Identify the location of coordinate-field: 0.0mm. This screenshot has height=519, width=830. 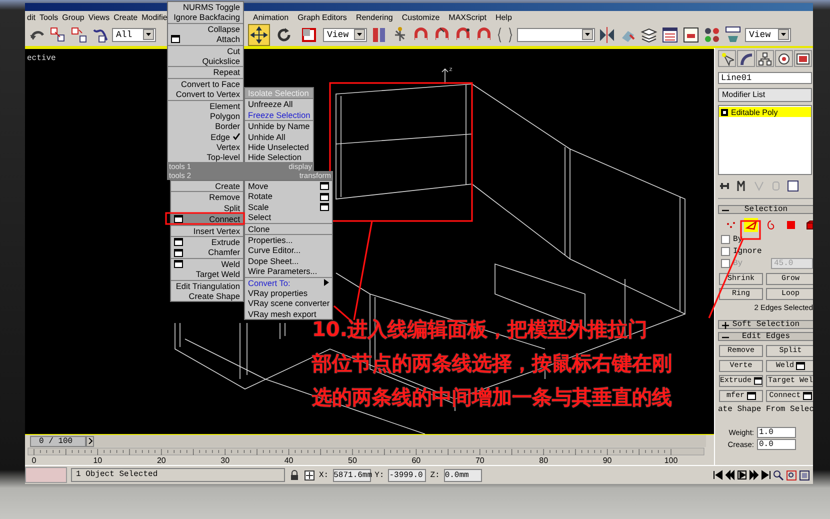
(463, 475).